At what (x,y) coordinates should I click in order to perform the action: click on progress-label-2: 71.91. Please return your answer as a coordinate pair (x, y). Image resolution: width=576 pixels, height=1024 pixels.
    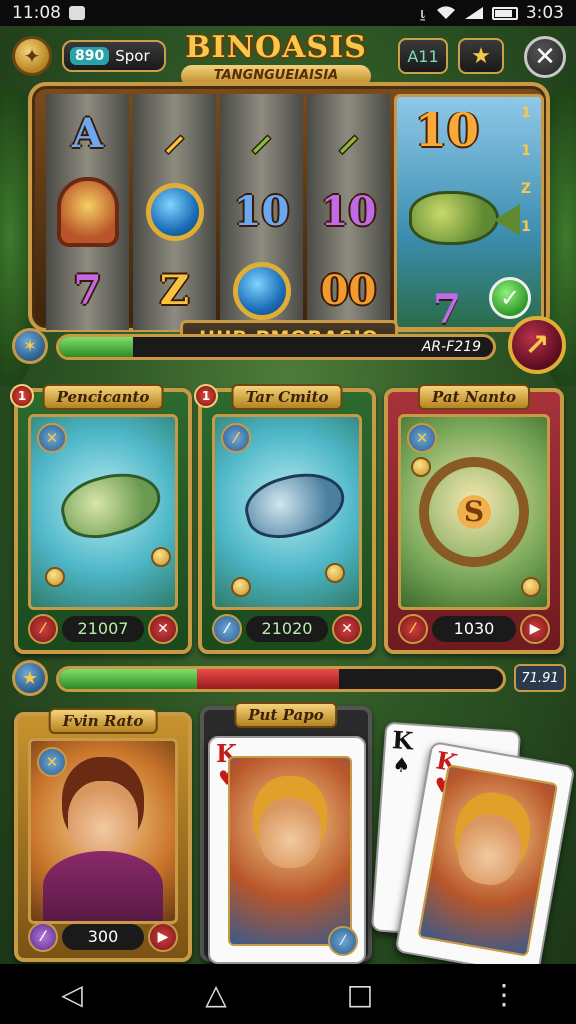
    Looking at the image, I should click on (540, 678).